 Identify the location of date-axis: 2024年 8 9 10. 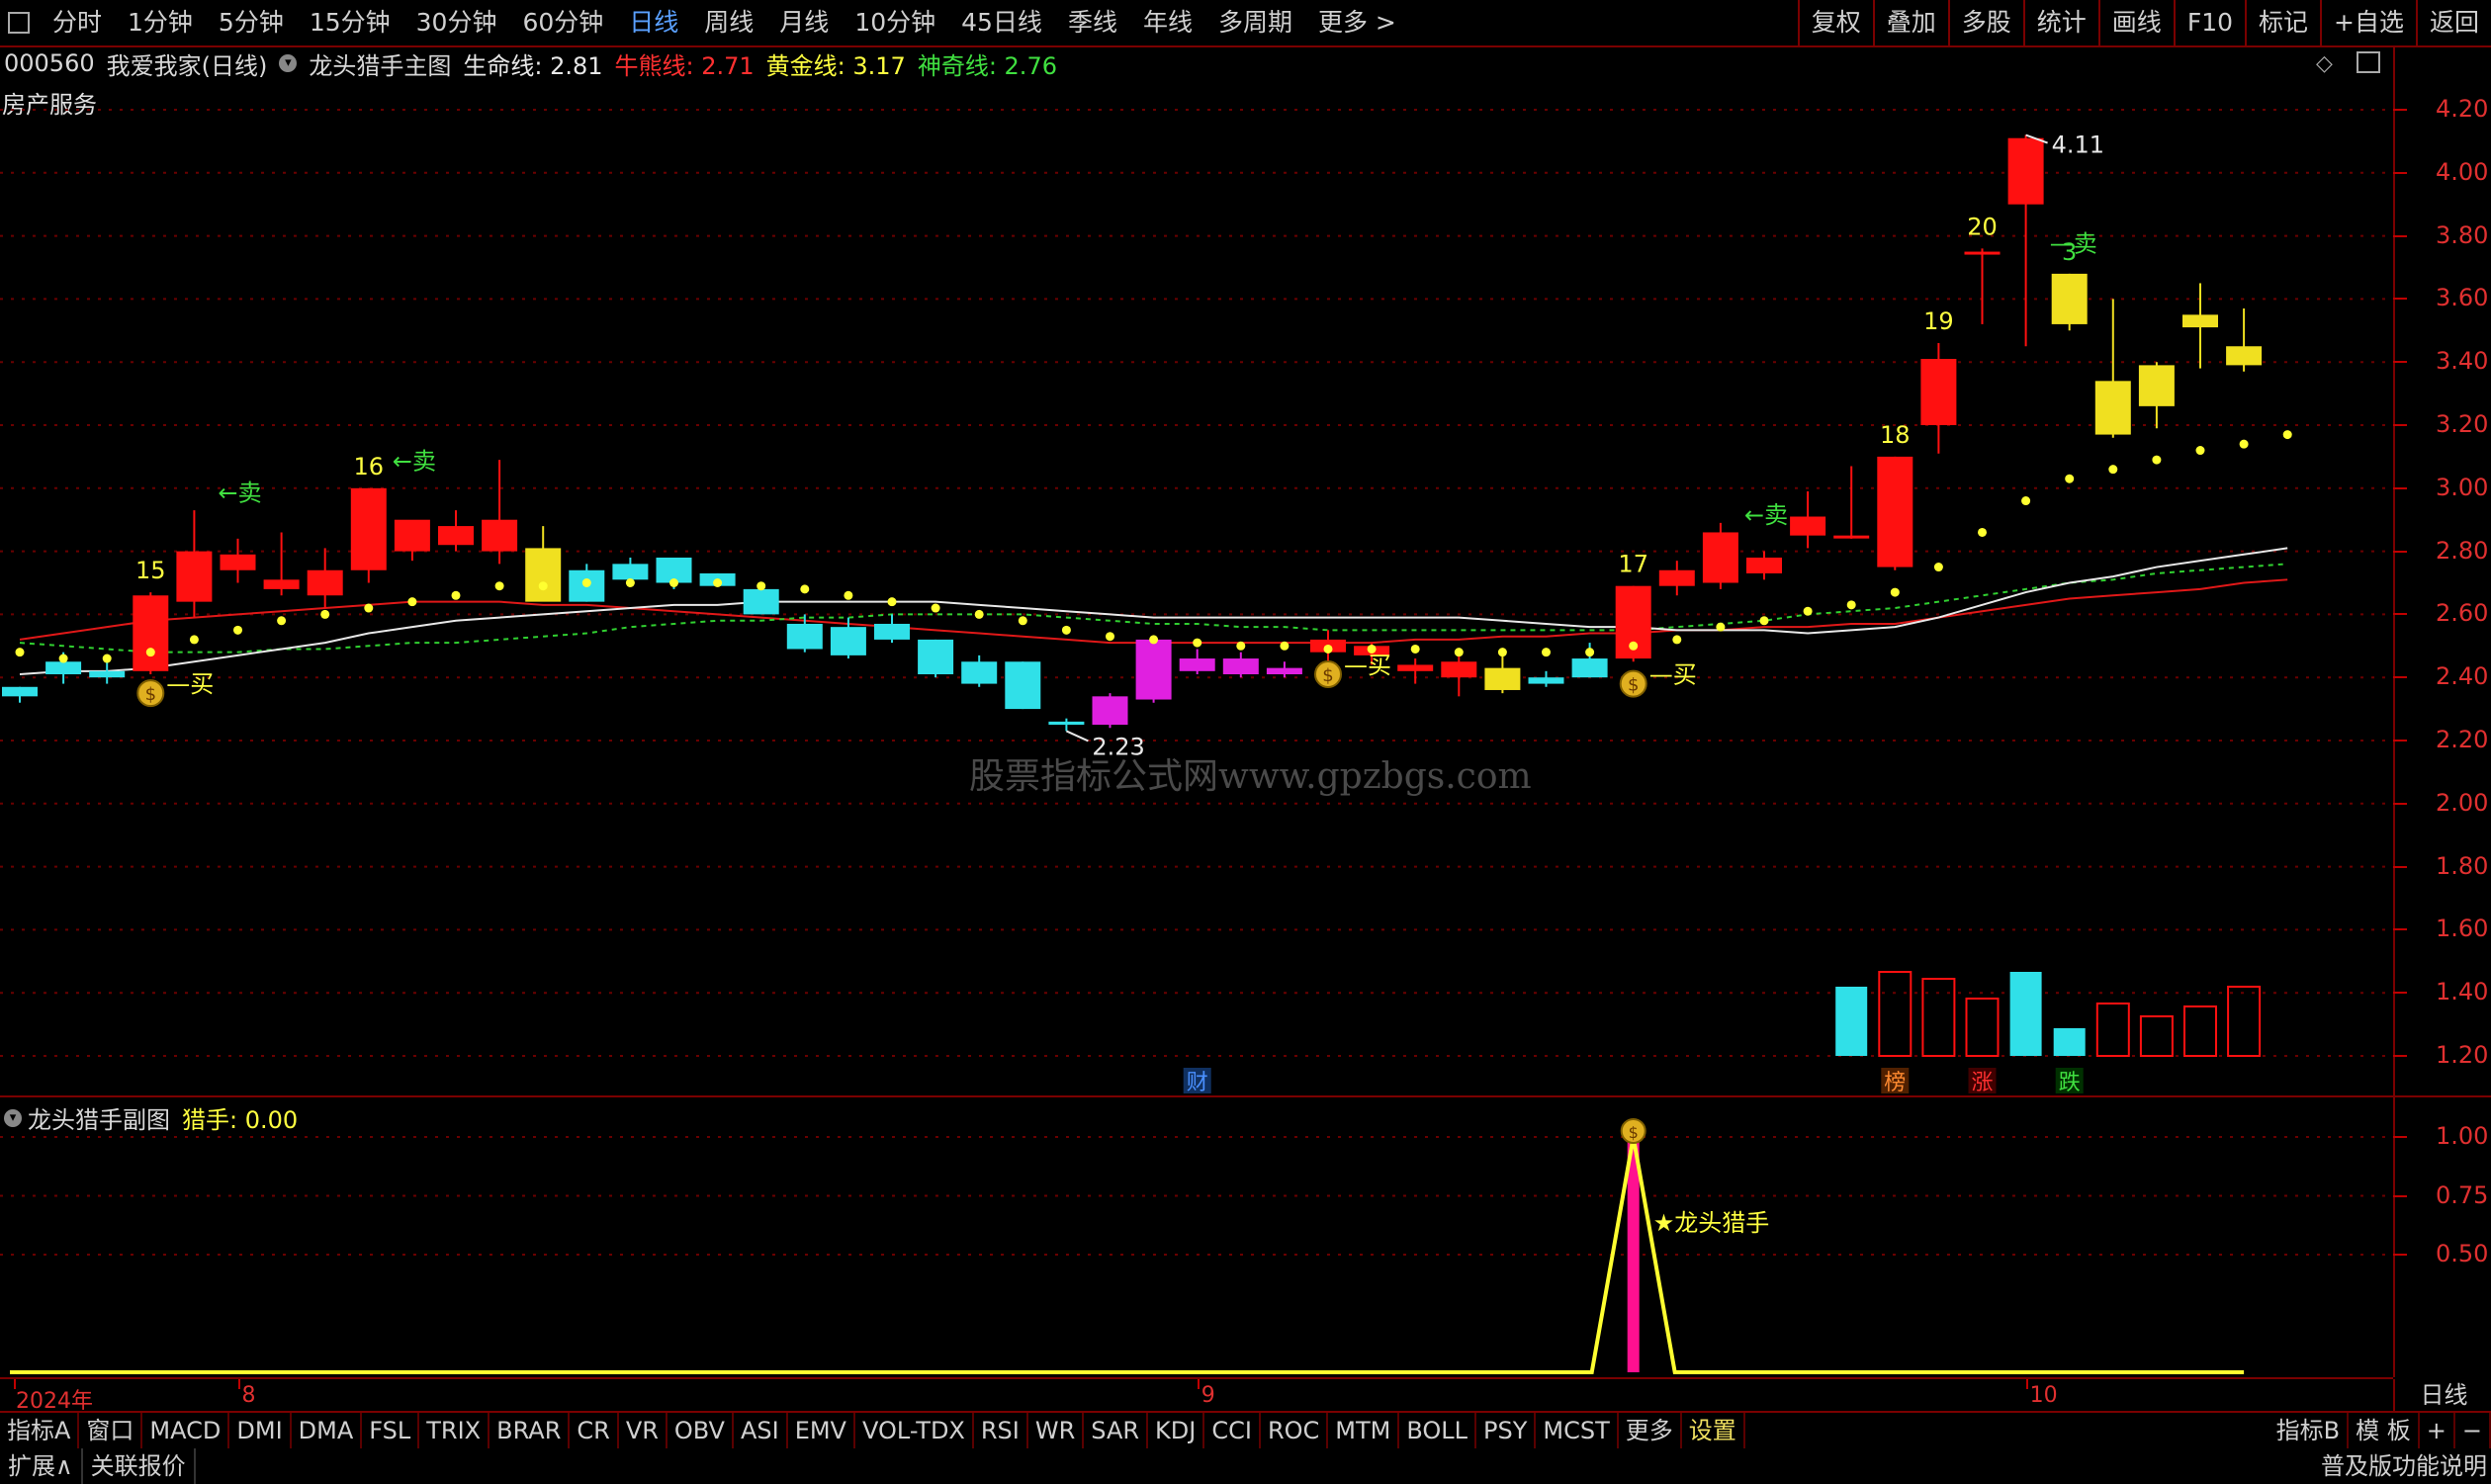
(1196, 1395).